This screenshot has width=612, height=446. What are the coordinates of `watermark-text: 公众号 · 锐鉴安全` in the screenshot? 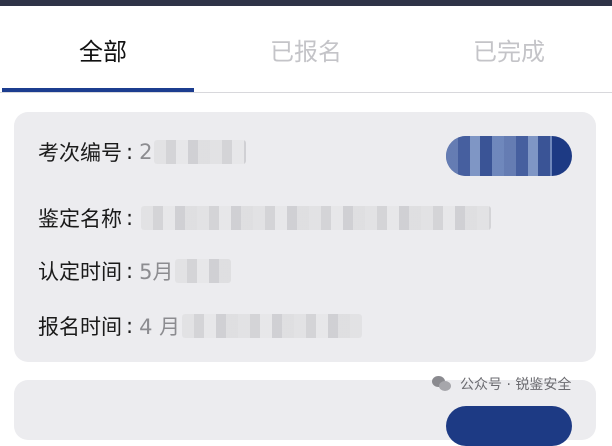 It's located at (516, 385).